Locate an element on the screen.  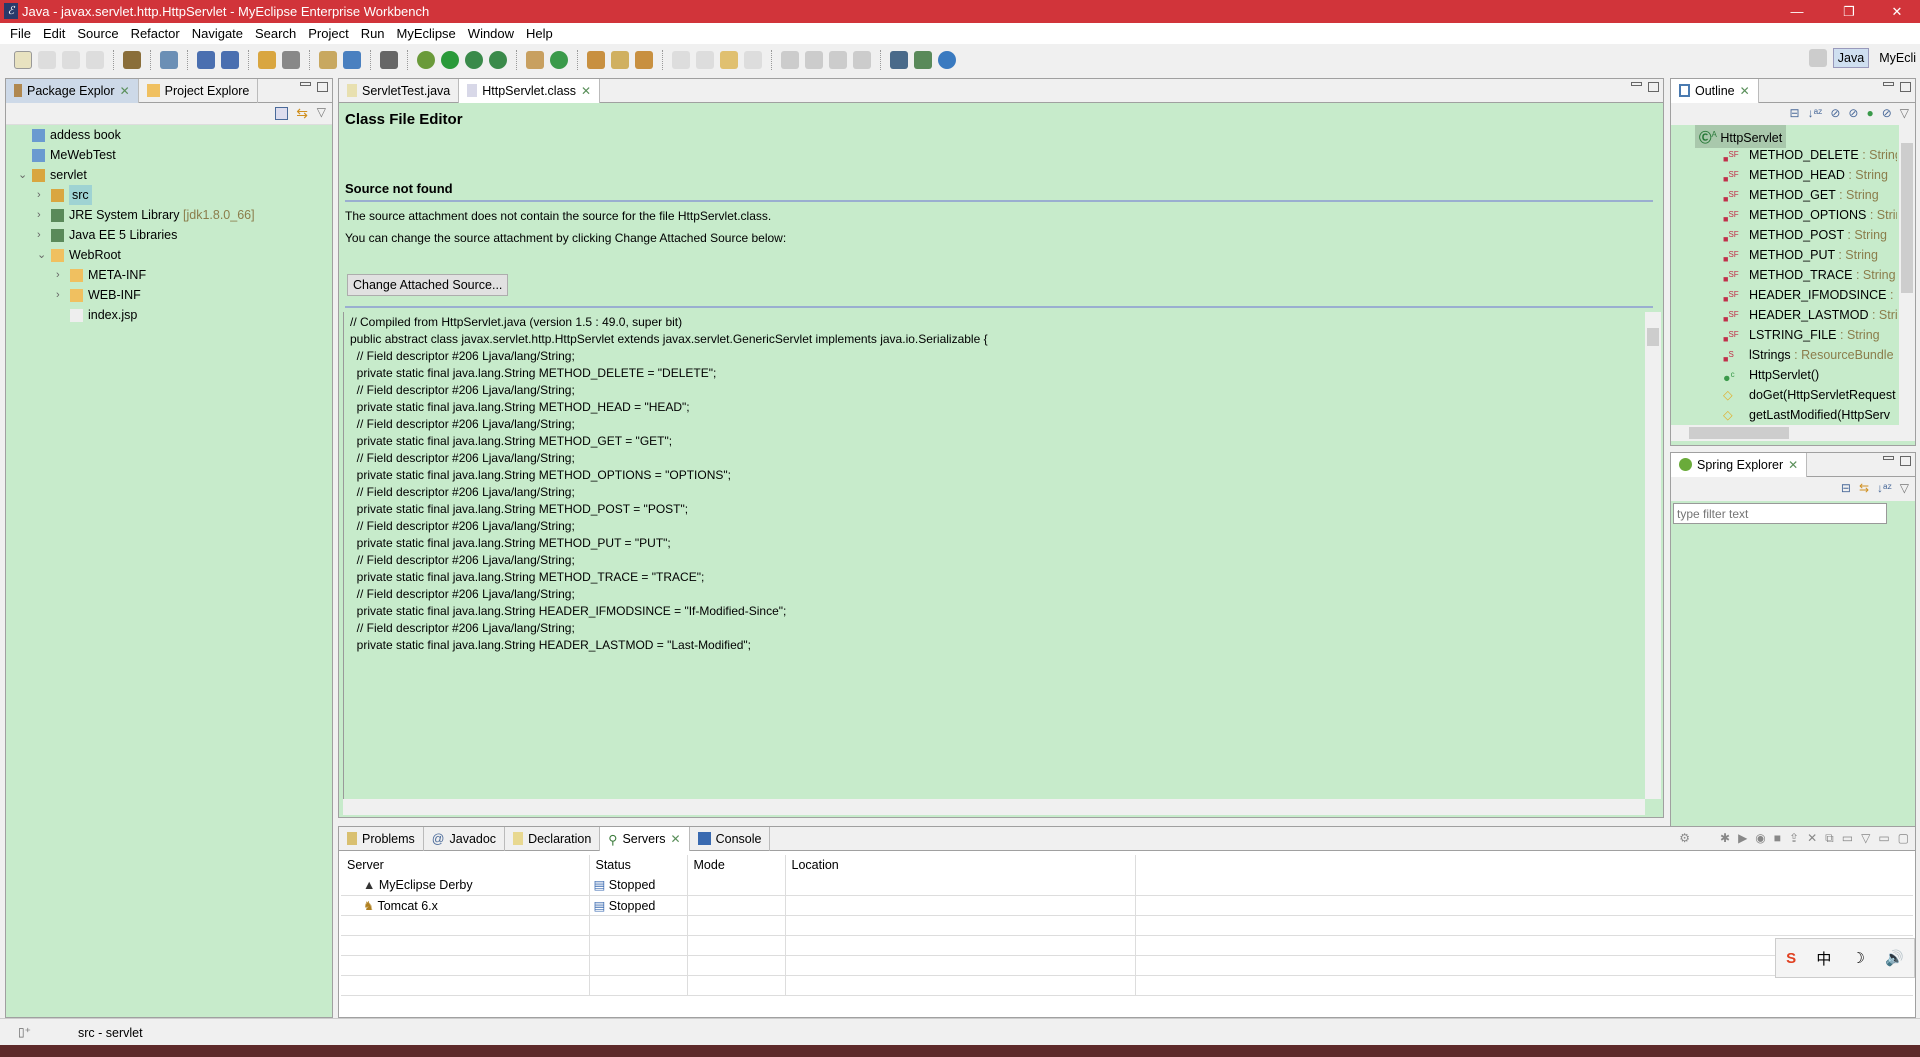
moon-icon: ☽ is located at coordinates (1858, 958).